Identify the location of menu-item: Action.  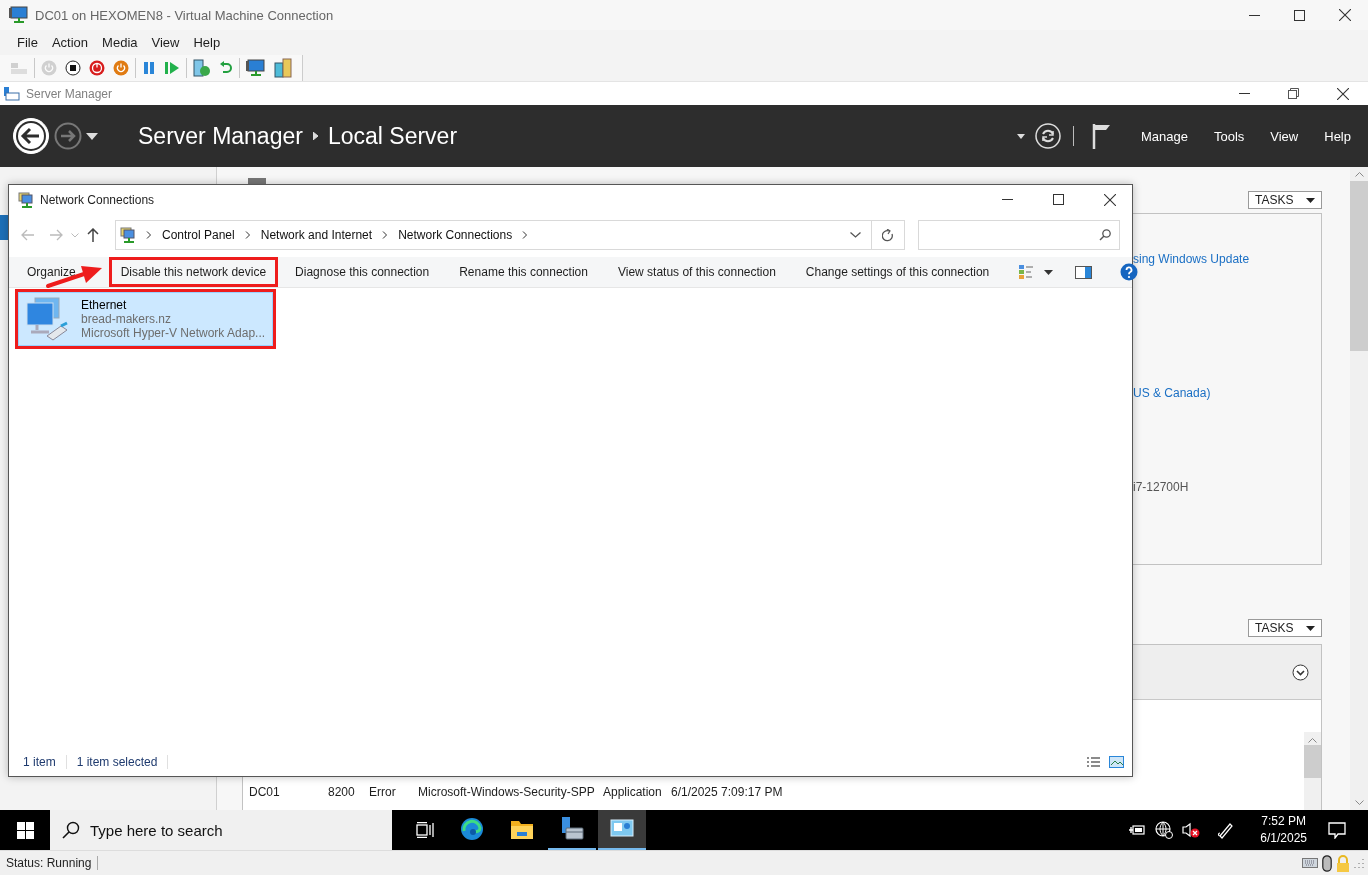
(70, 42).